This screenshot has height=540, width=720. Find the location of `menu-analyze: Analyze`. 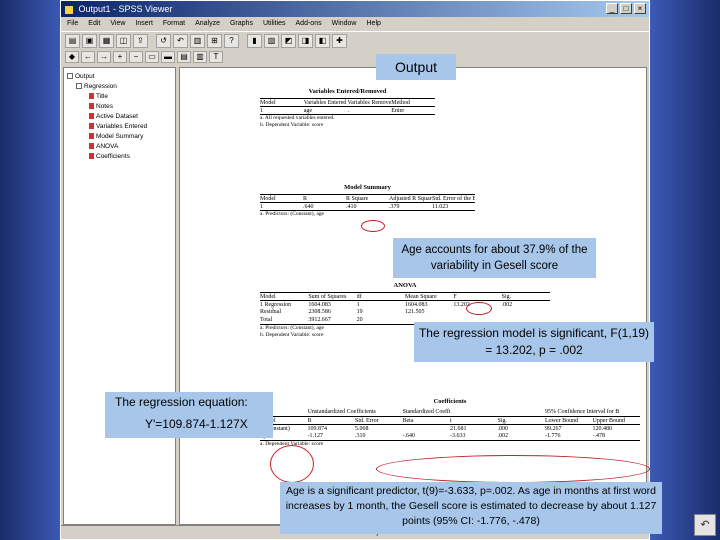

menu-analyze: Analyze is located at coordinates (207, 24).